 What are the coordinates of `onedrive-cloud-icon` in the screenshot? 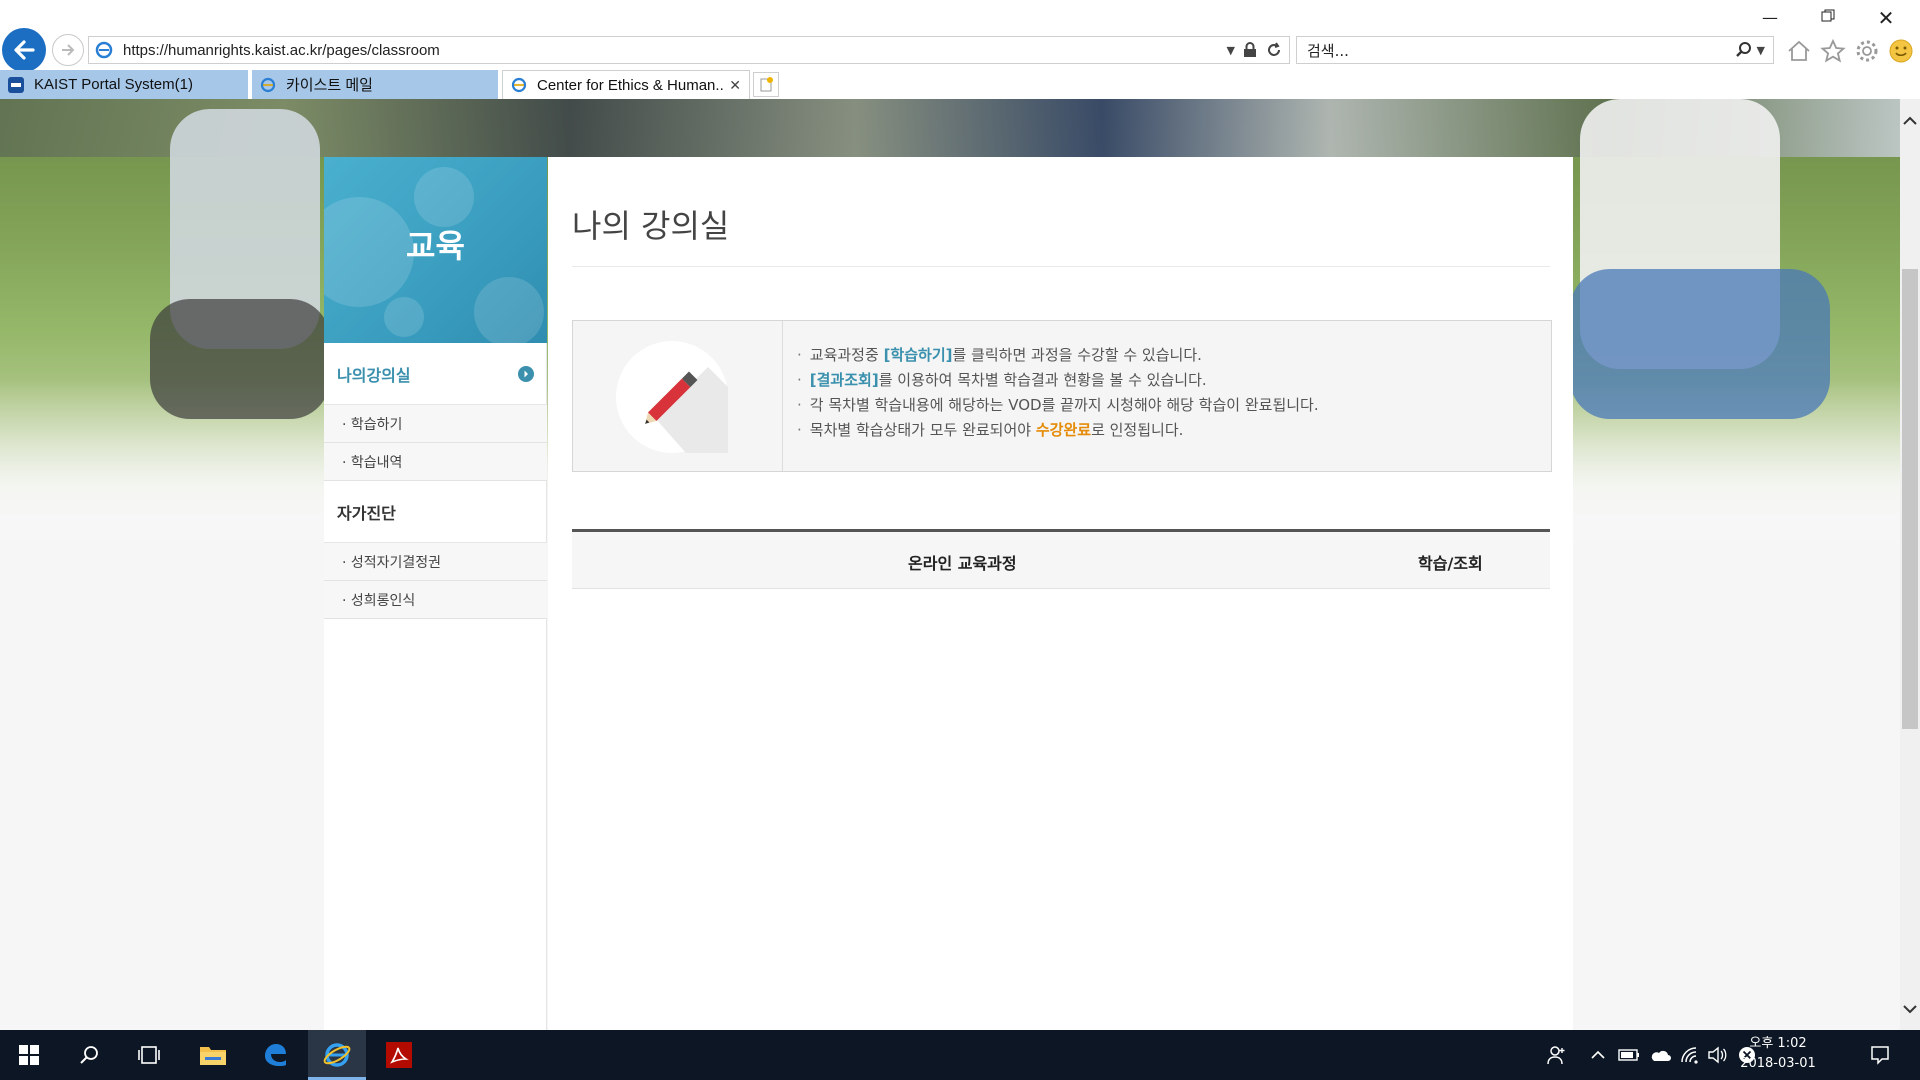 It's located at (1660, 1055).